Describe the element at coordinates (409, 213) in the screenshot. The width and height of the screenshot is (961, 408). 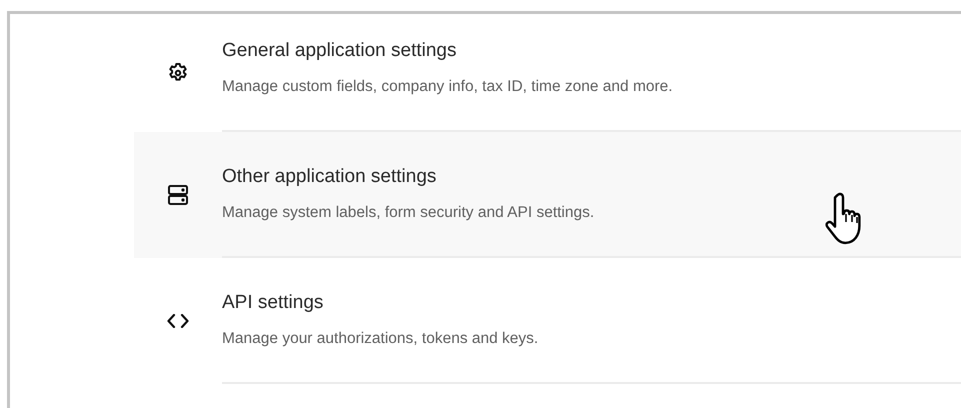
I see `item-description: Manage system labels, form security and API settings.` at that location.